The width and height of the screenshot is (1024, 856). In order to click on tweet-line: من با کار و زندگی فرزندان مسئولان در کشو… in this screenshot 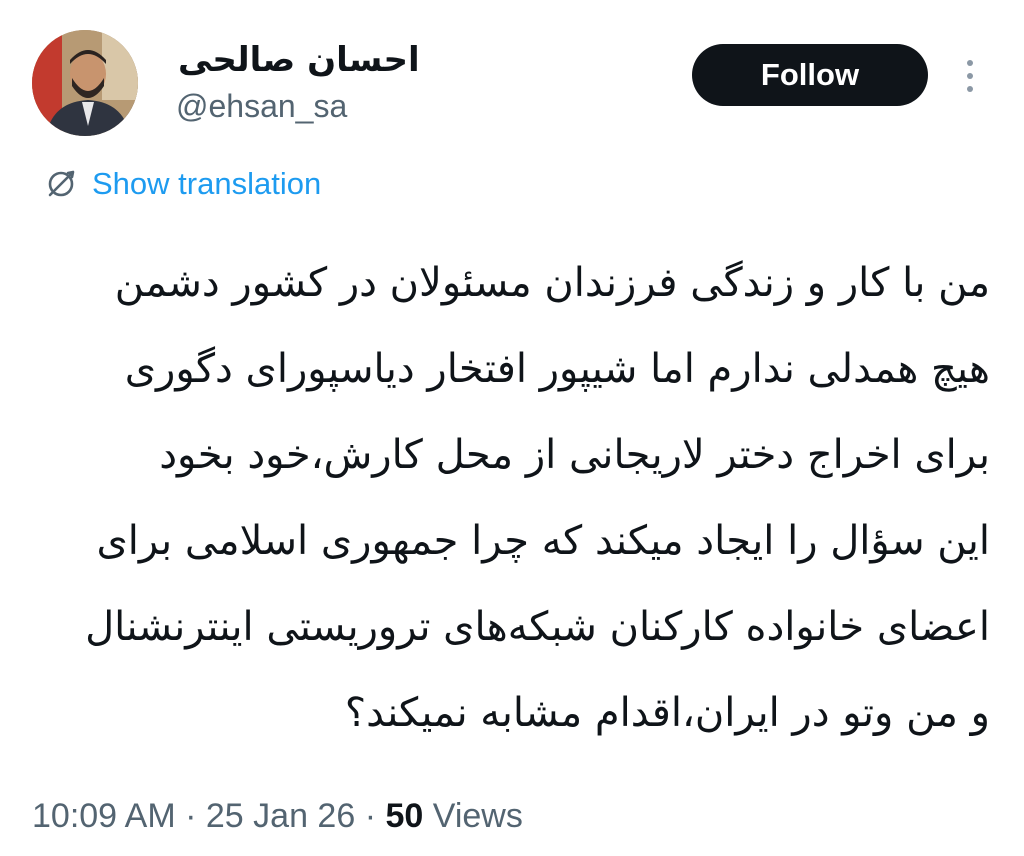, I will do `click(552, 283)`.